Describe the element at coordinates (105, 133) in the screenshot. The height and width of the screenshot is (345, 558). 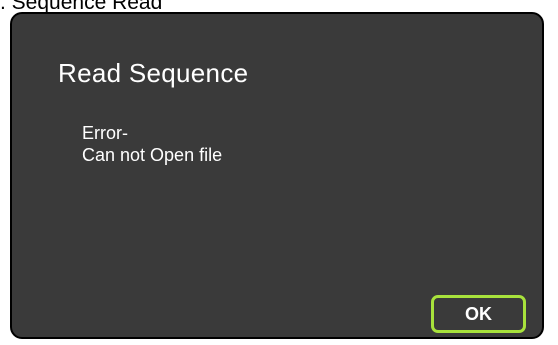
I see `error-message-line-1: Error-` at that location.